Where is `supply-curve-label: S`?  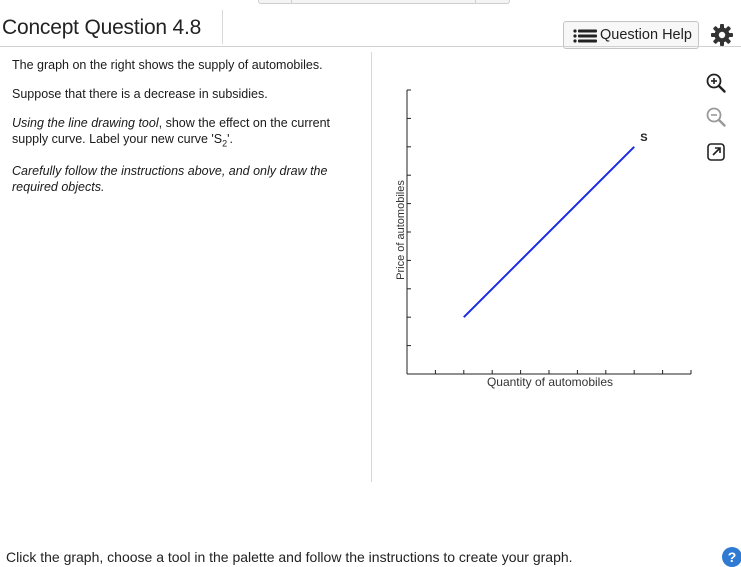 supply-curve-label: S is located at coordinates (643, 138).